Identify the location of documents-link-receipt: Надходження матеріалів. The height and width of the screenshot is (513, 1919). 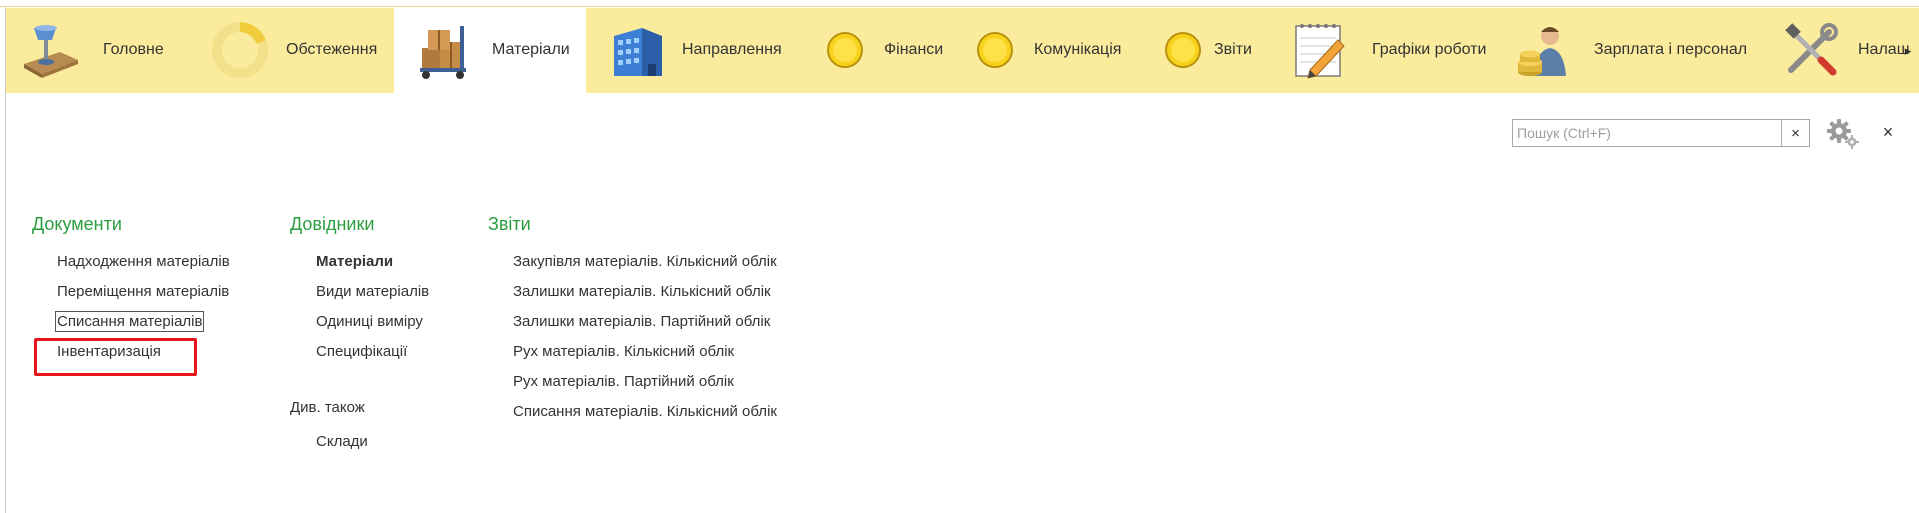
(143, 261).